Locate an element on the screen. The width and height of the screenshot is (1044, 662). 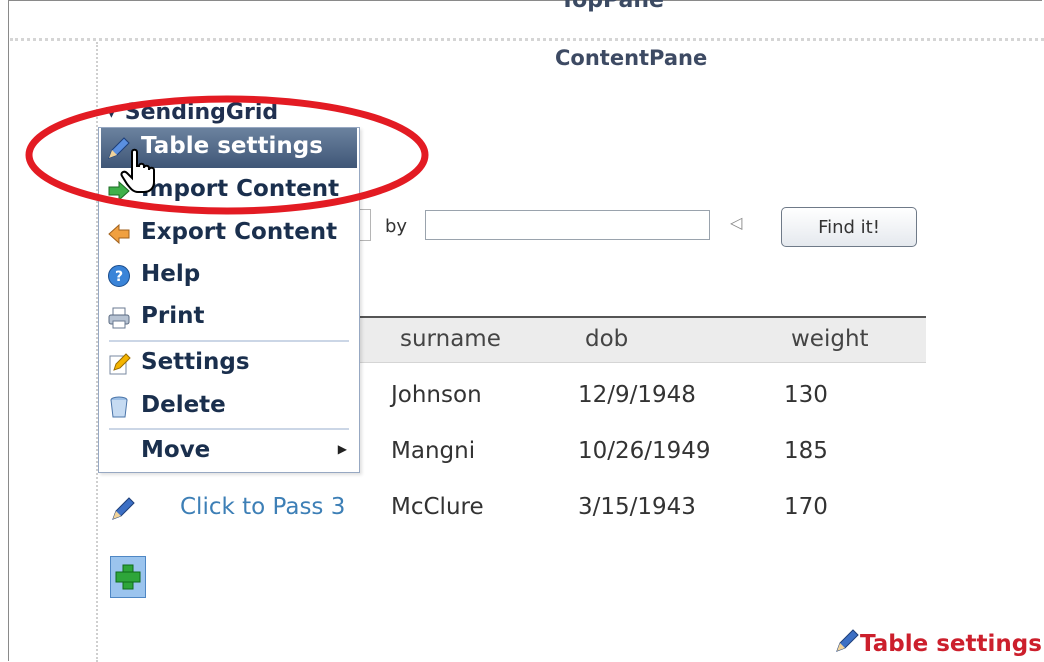
printer-icon is located at coordinates (119, 318).